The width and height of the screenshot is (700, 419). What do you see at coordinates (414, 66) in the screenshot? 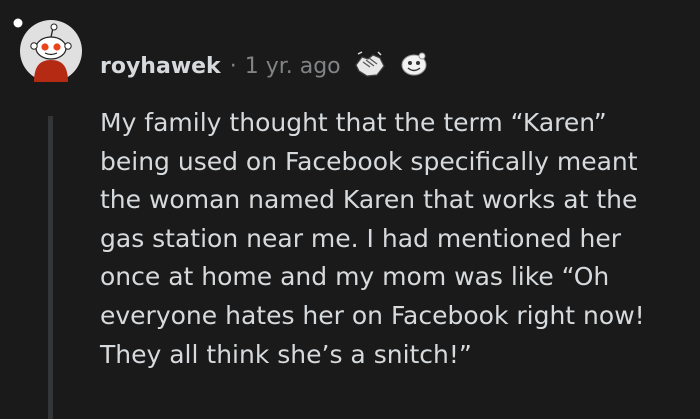
I see `smile-award-icon` at bounding box center [414, 66].